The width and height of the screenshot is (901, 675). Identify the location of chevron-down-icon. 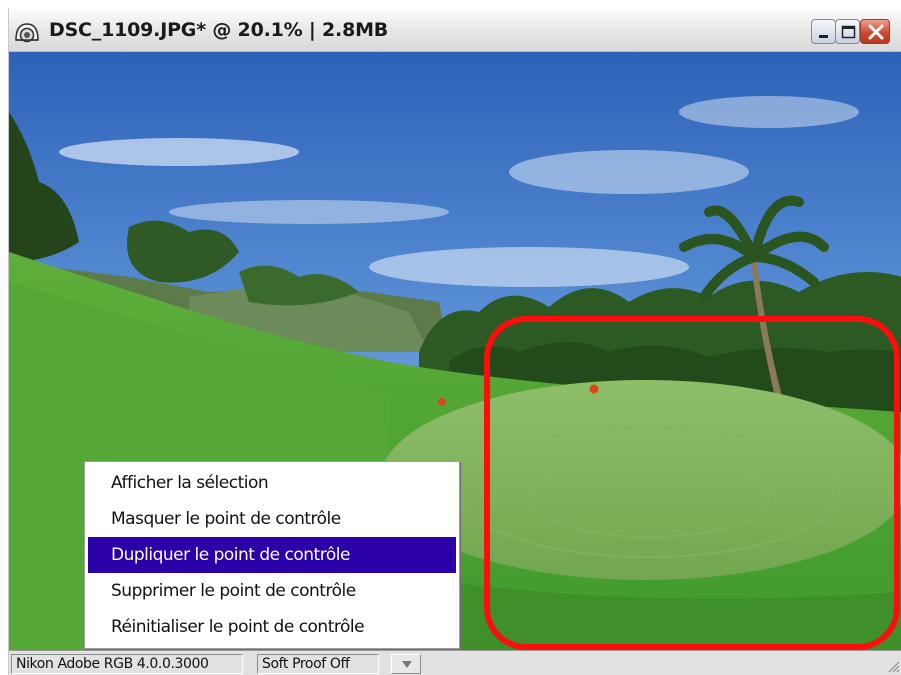
(407, 664).